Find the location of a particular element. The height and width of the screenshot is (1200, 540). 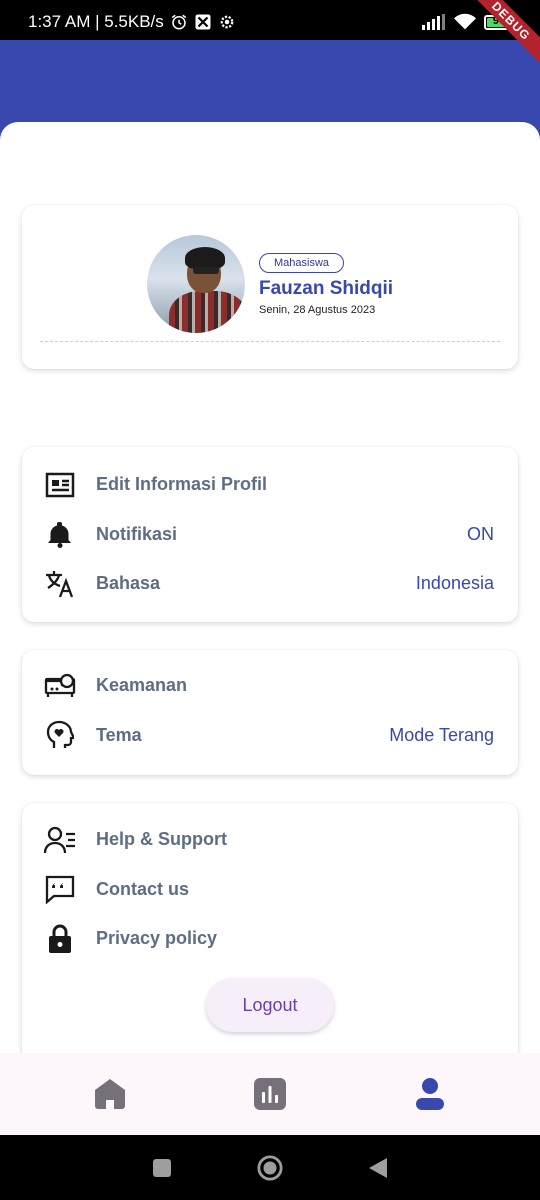

logout-button: Logout is located at coordinates (270, 1005).